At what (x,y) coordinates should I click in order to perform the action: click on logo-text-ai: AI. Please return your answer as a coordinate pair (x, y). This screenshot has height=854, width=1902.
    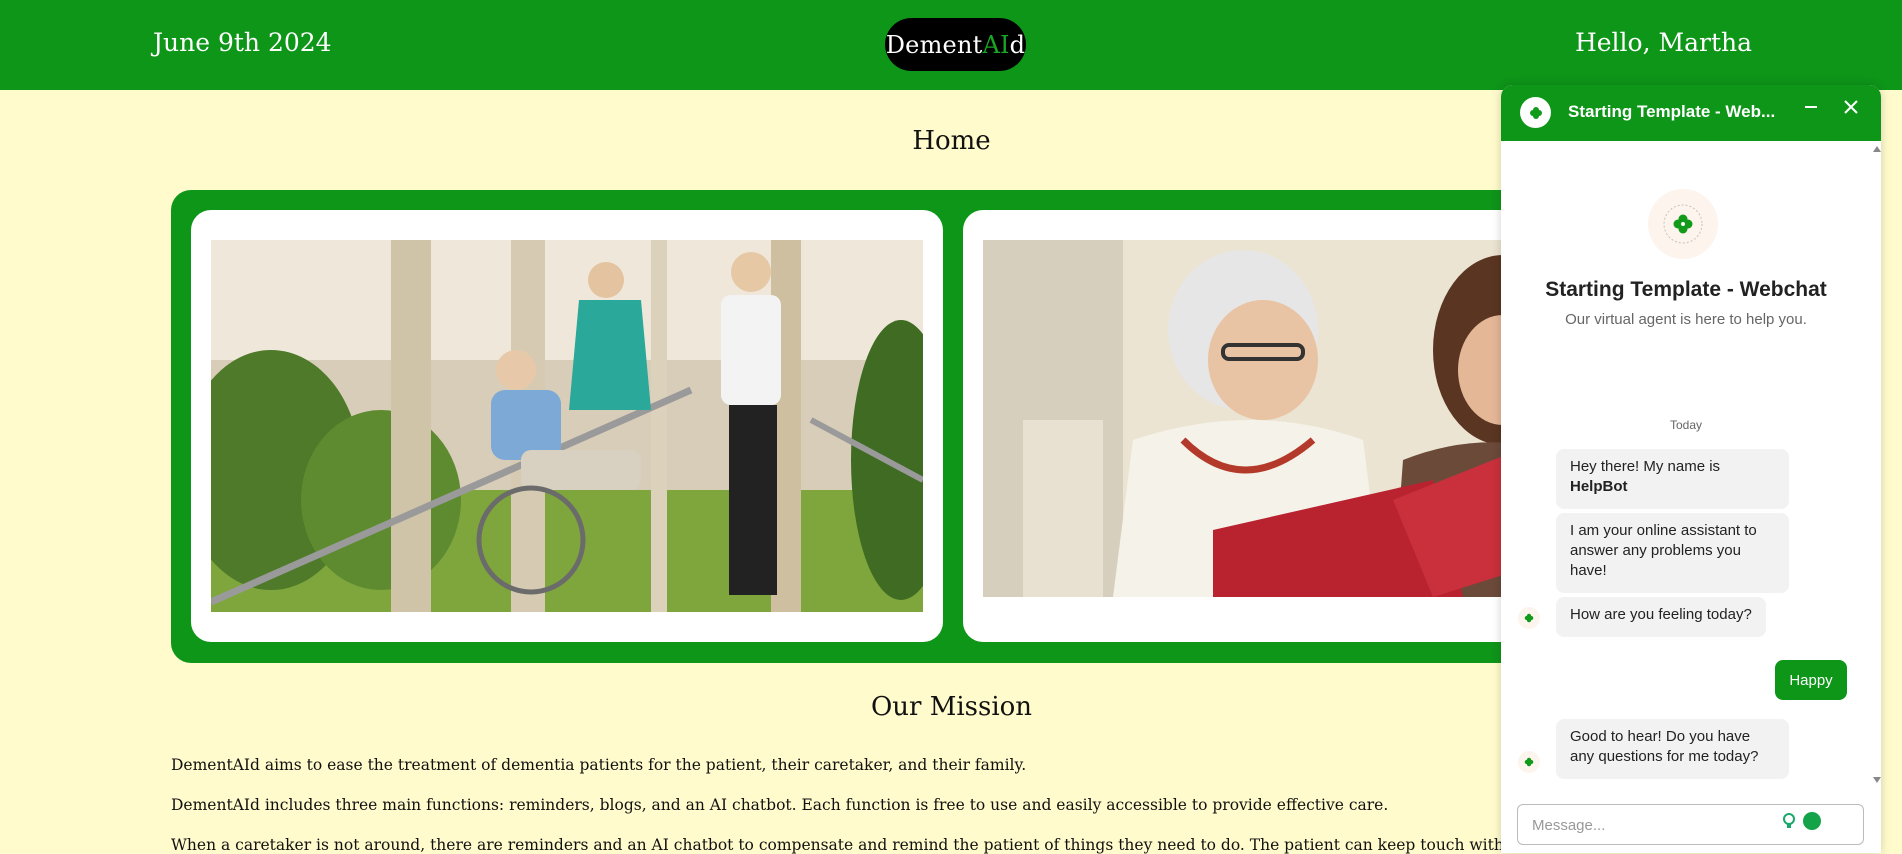
    Looking at the image, I should click on (996, 44).